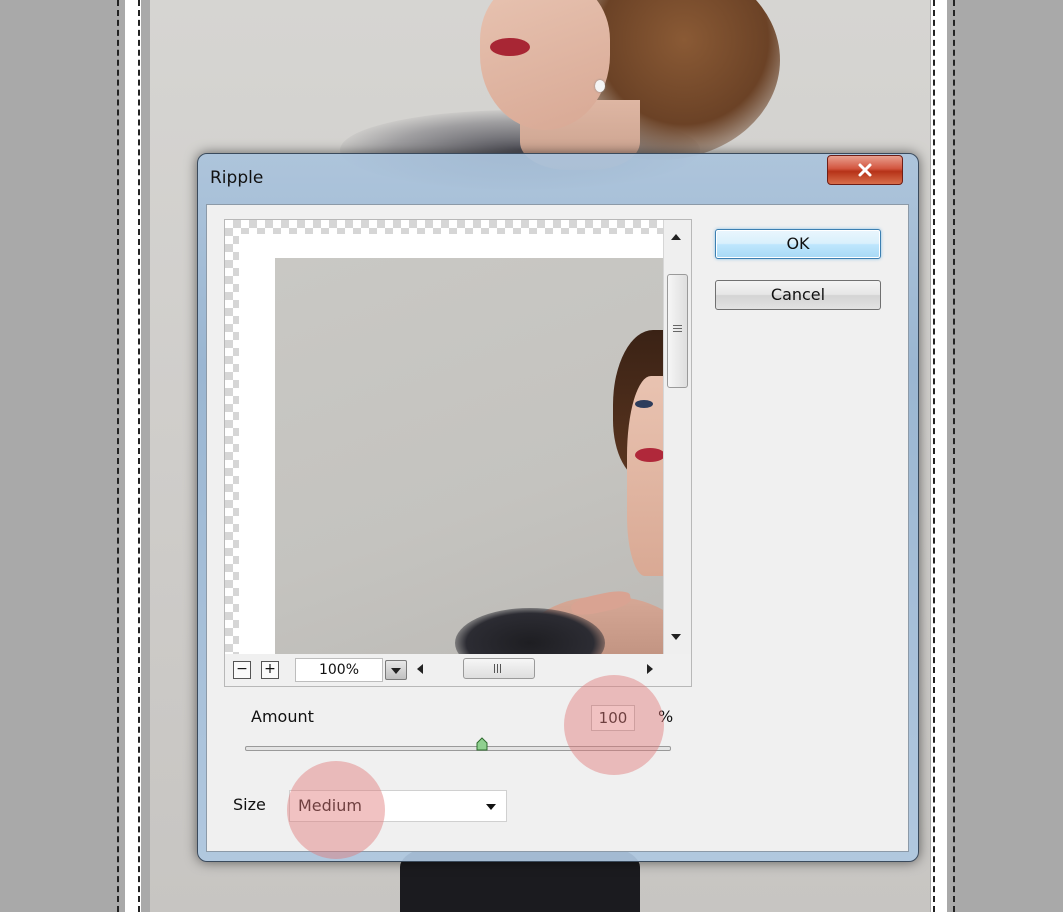  What do you see at coordinates (600, 86) in the screenshot?
I see `canvas-earring` at bounding box center [600, 86].